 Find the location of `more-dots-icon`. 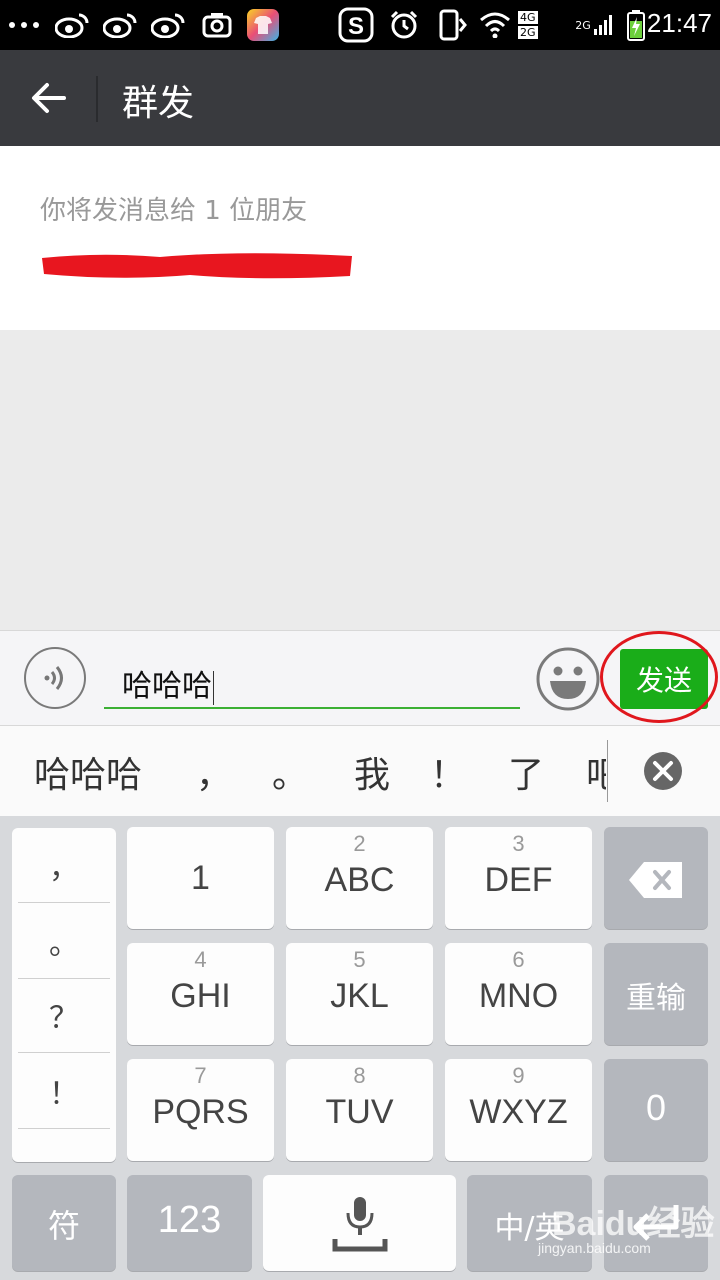

more-dots-icon is located at coordinates (24, 25).